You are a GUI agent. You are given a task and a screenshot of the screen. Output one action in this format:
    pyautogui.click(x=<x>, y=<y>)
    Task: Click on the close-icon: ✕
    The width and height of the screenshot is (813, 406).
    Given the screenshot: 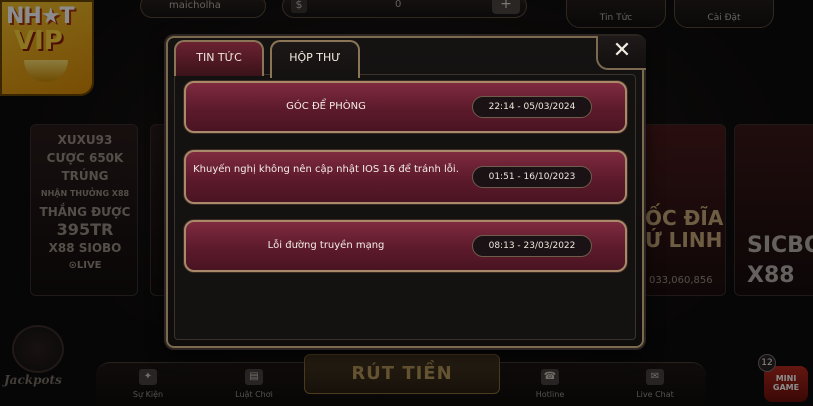 What is the action you would take?
    pyautogui.click(x=622, y=50)
    